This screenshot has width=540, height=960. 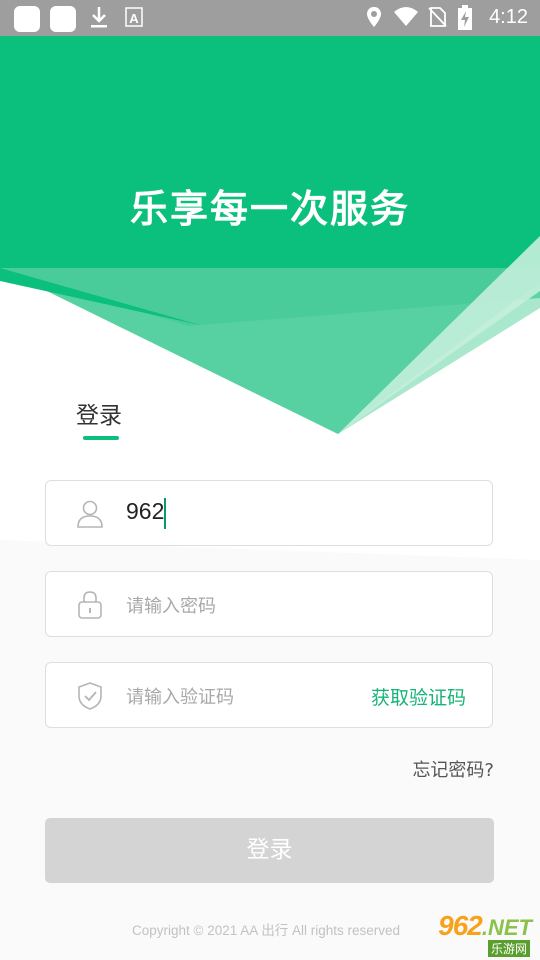 I want to click on shield-icon, so click(x=90, y=696).